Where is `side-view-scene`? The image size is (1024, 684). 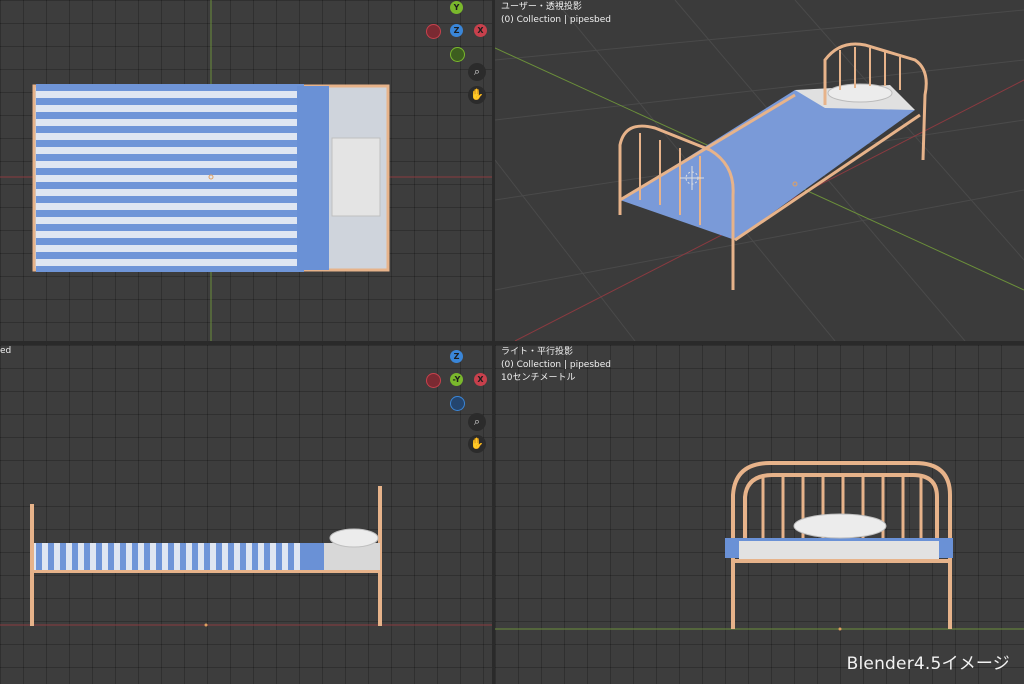 side-view-scene is located at coordinates (246, 556).